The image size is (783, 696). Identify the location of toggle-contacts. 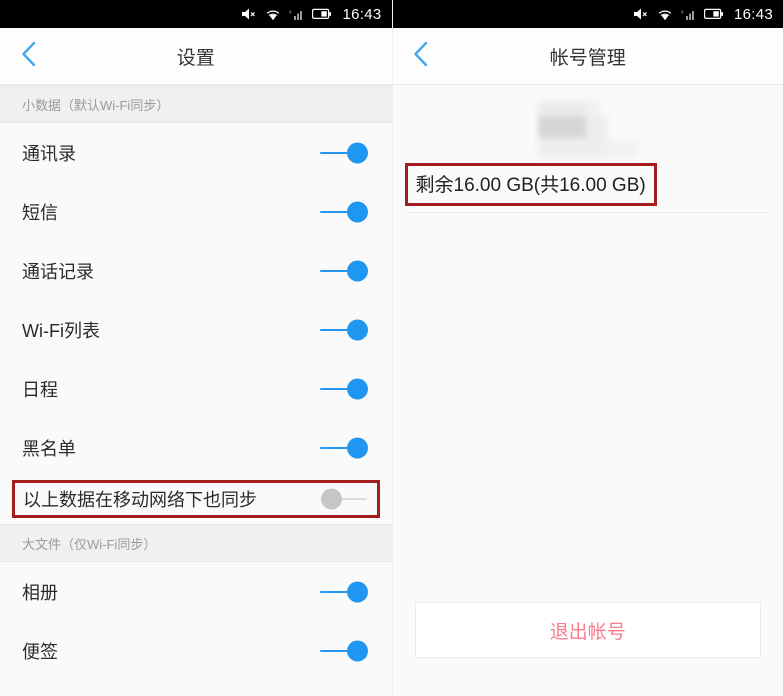
(343, 153).